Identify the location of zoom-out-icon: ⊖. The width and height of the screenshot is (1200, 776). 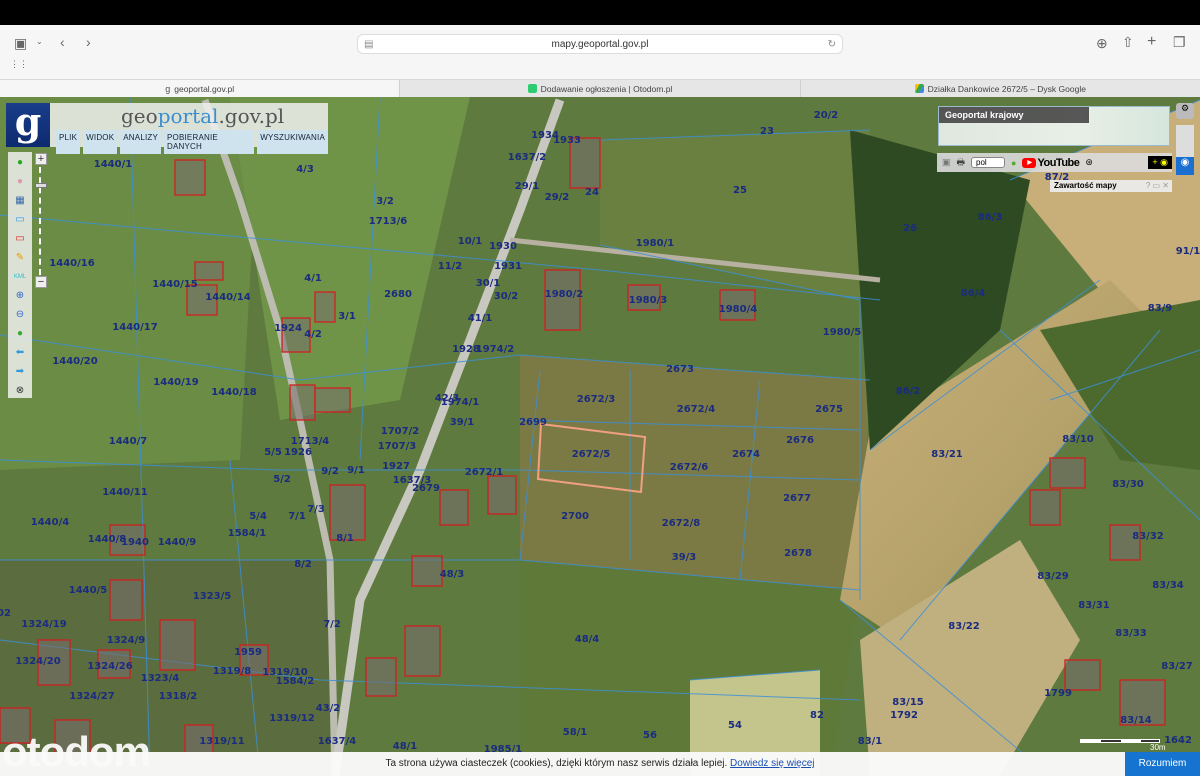
(20, 315).